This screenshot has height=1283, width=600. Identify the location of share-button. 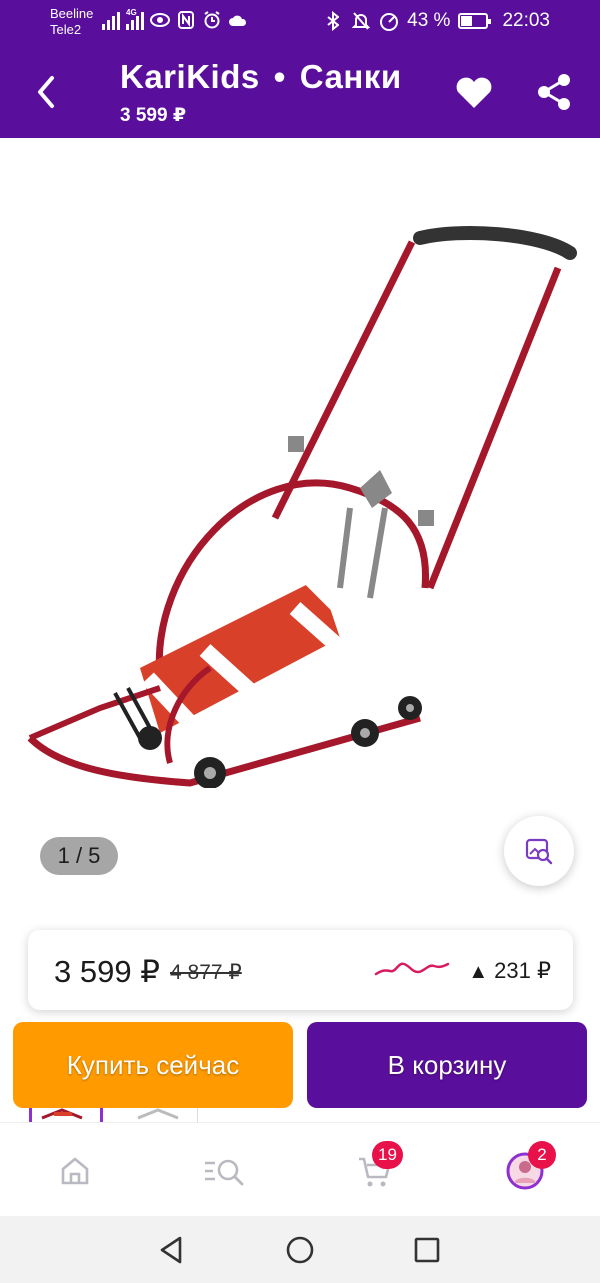
(554, 92).